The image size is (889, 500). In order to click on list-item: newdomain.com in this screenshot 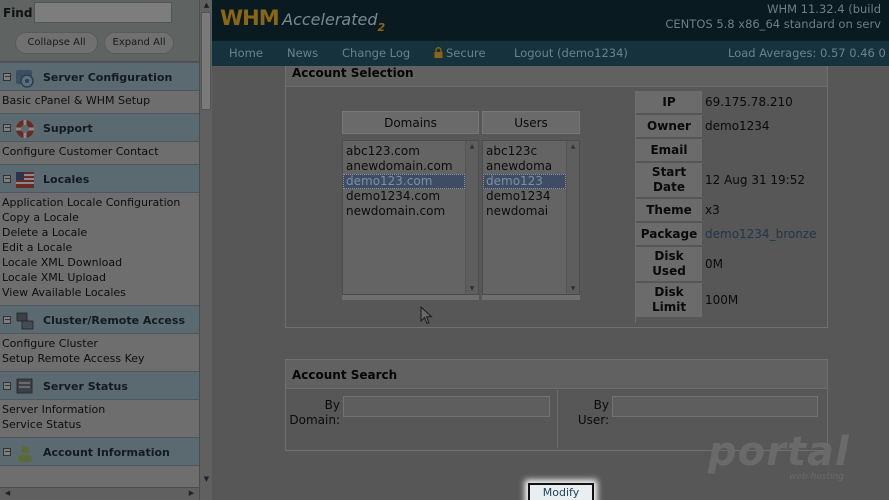, I will do `click(404, 211)`.